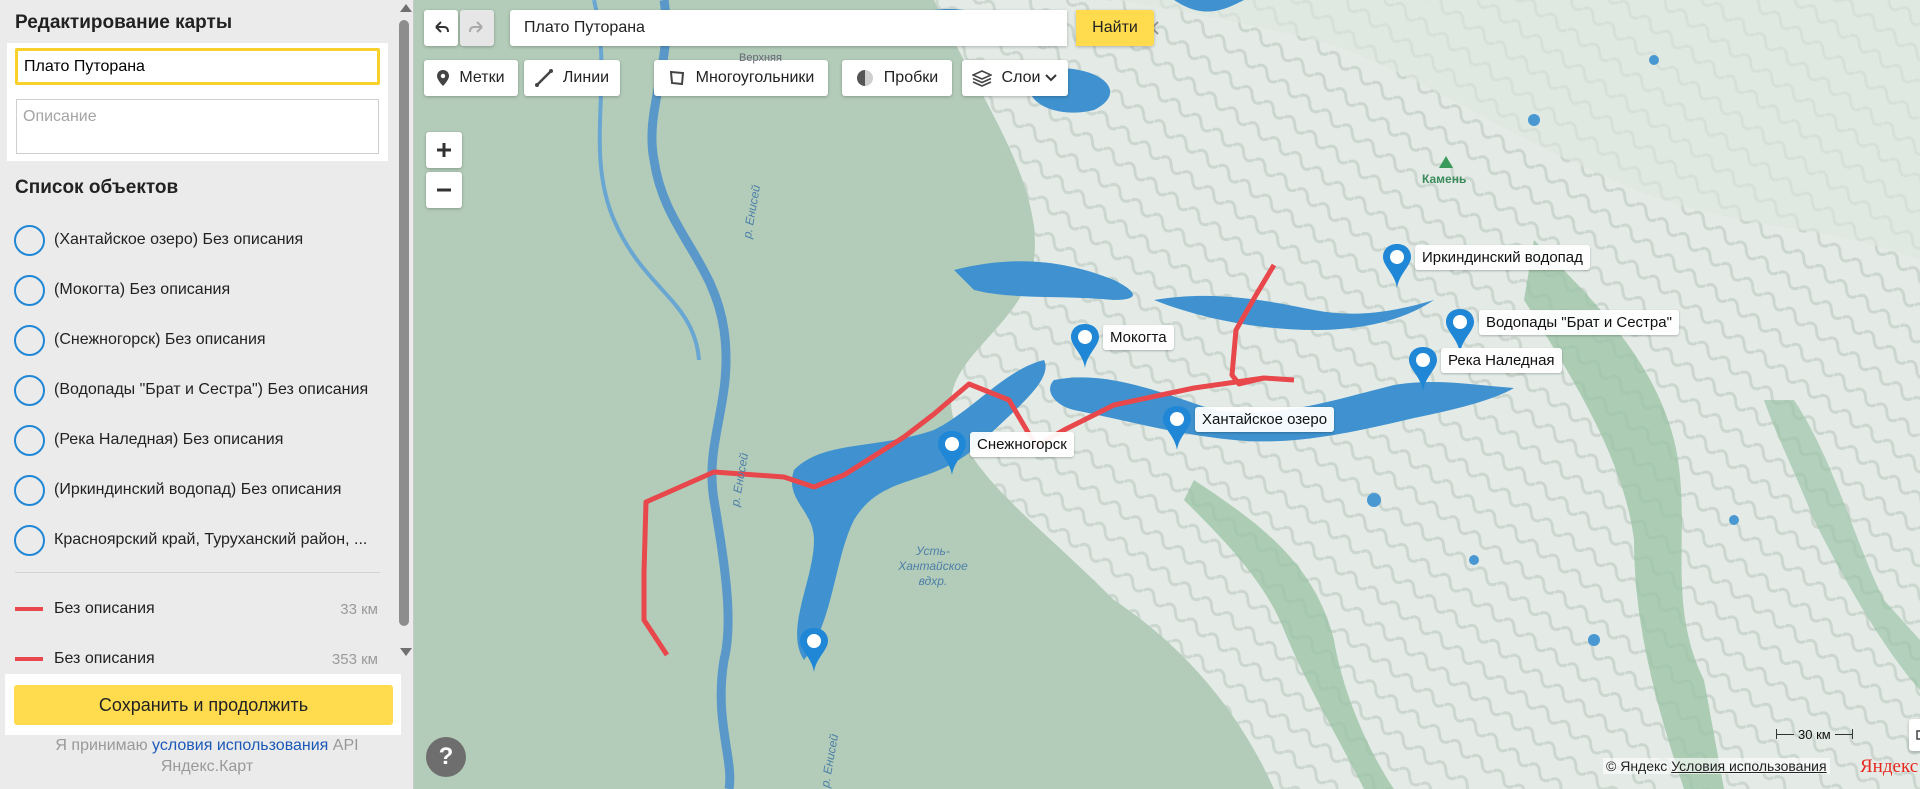  I want to click on scale-label: 30 км, so click(1814, 734).